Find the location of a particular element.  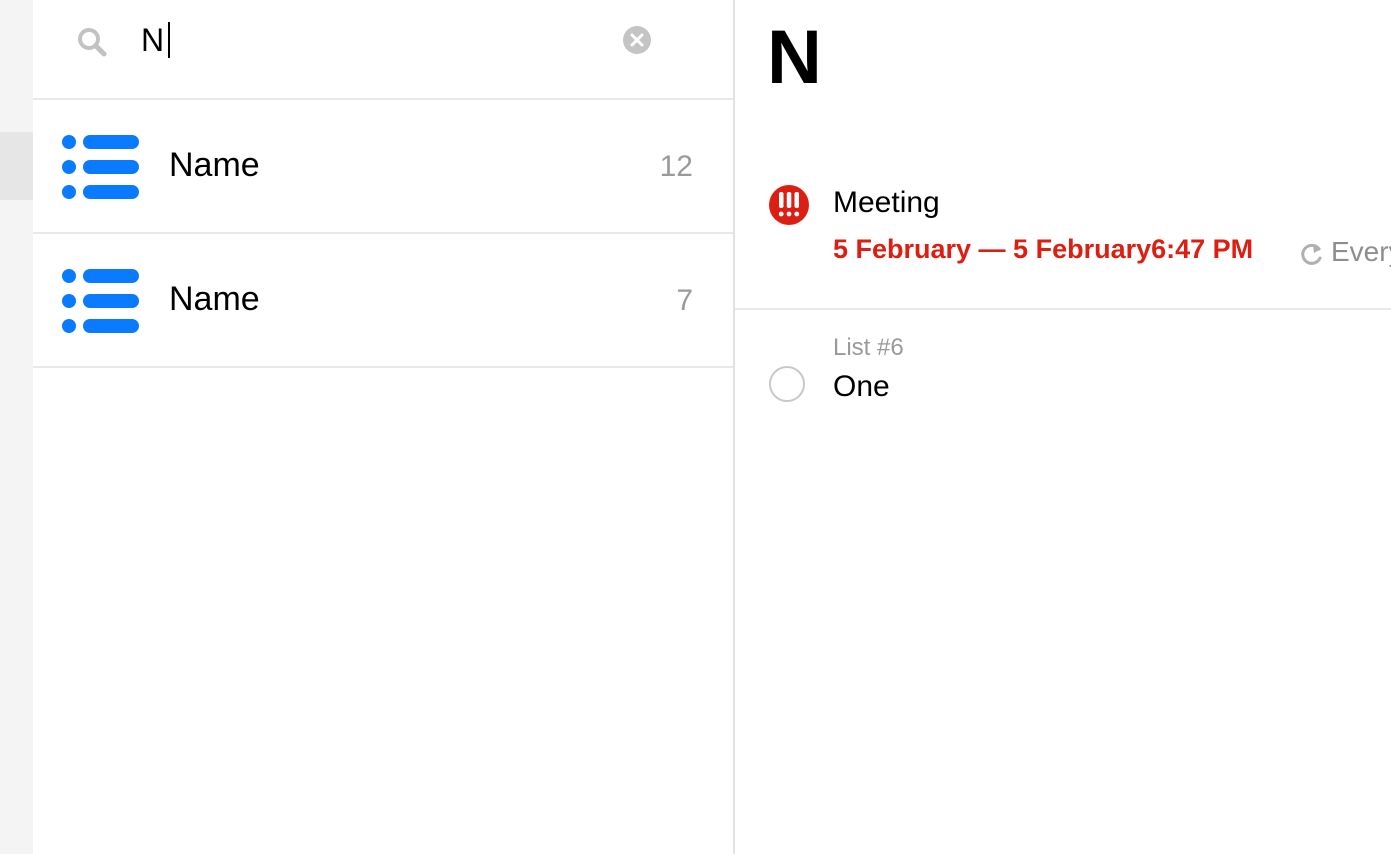

search-result-row: Name 7 is located at coordinates (383, 301).